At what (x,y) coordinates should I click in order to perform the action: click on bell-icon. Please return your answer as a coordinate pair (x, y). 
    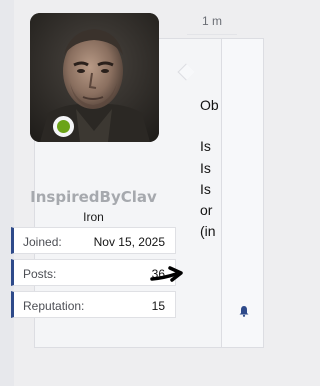
    Looking at the image, I should click on (244, 311).